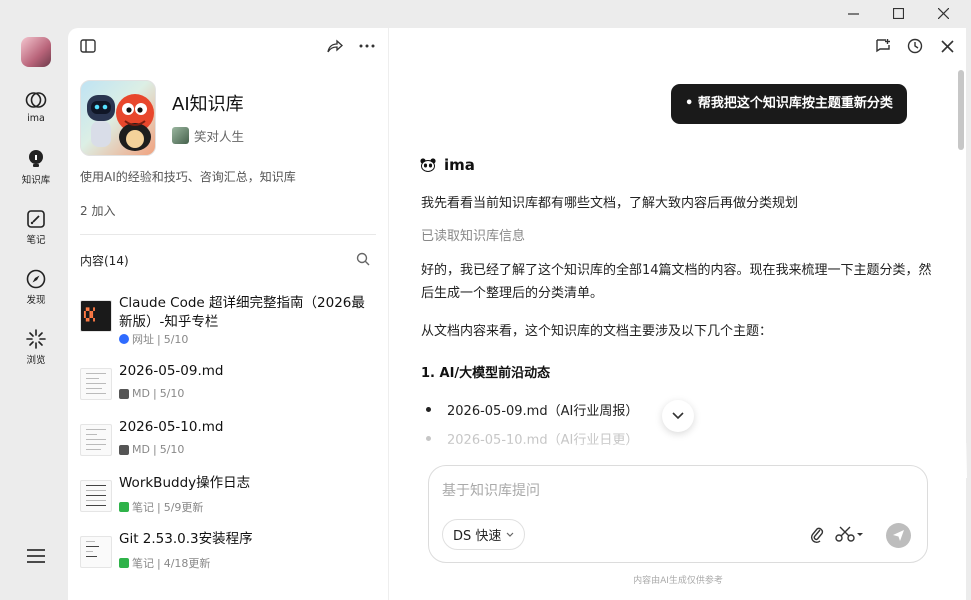  I want to click on paperclip-icon, so click(817, 535).